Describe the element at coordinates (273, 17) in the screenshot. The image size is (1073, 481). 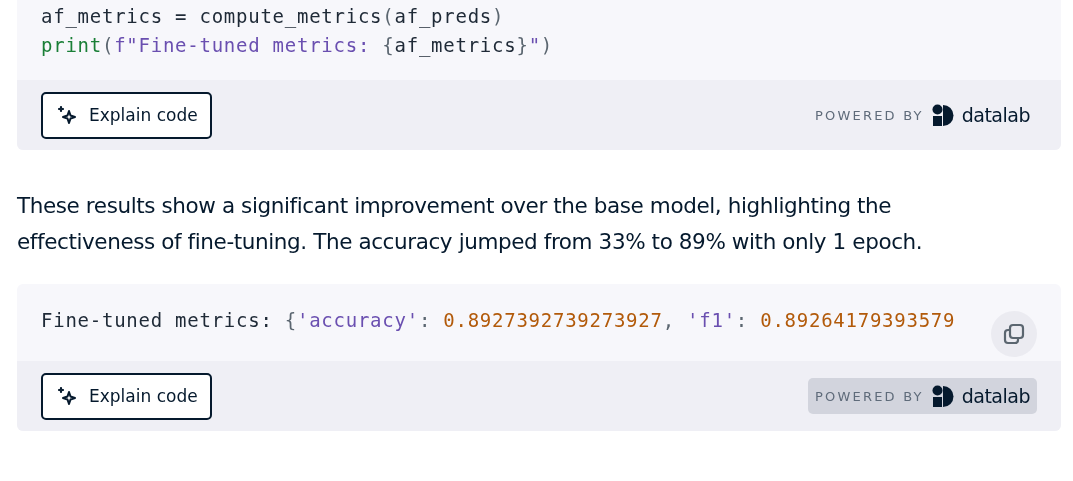
I see `code-line: af_metrics = compute_metrics(af_preds)` at that location.